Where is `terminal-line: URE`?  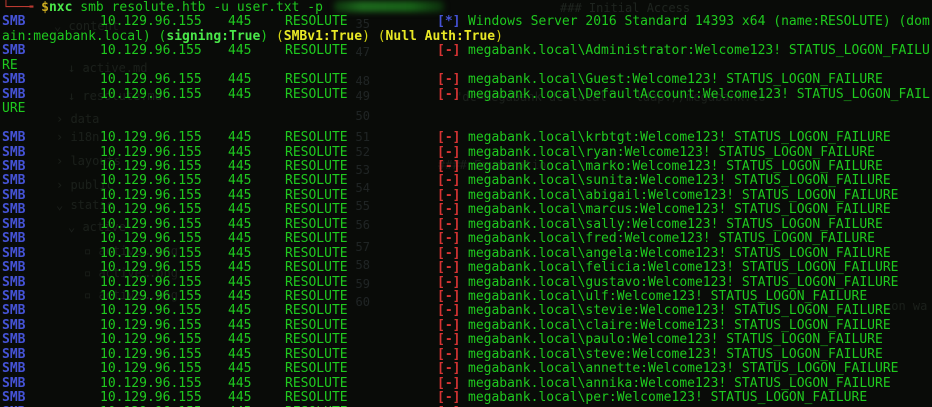 terminal-line: URE is located at coordinates (466, 109).